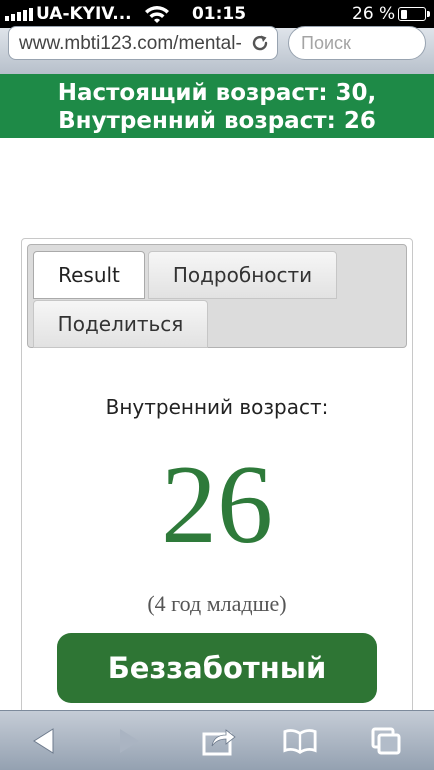 This screenshot has width=434, height=770. I want to click on tabs-button, so click(386, 741).